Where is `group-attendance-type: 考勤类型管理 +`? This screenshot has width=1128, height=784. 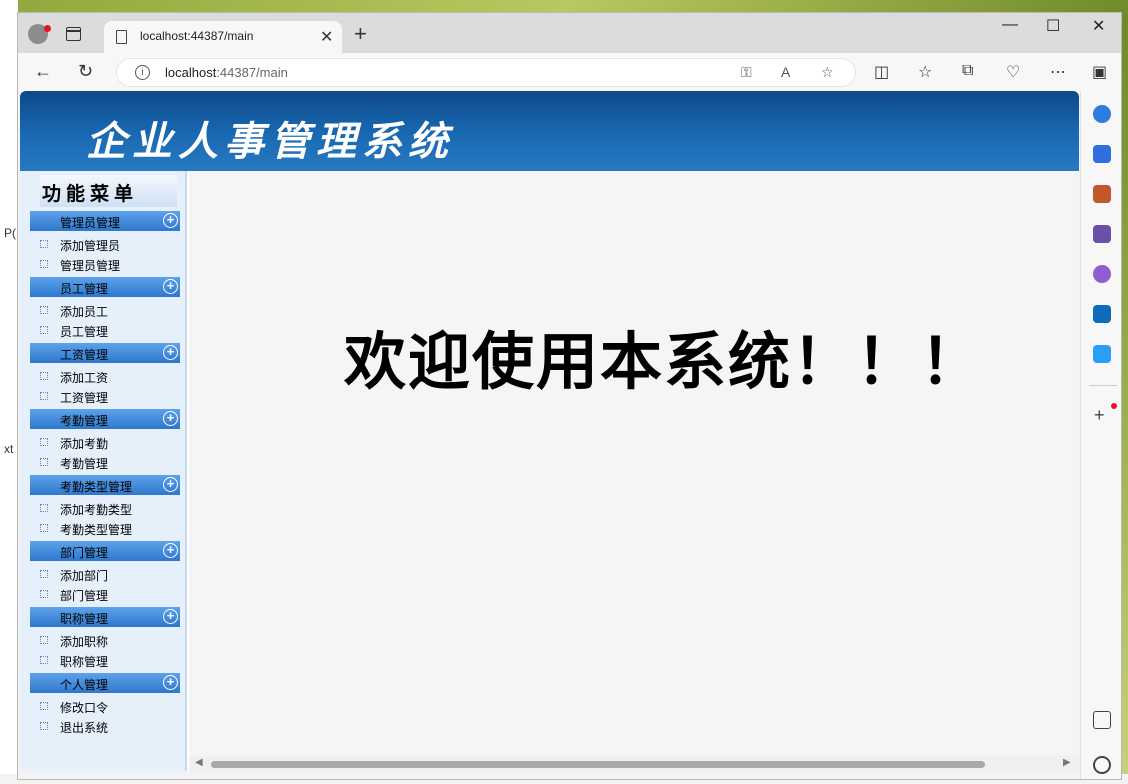
group-attendance-type: 考勤类型管理 + is located at coordinates (105, 485).